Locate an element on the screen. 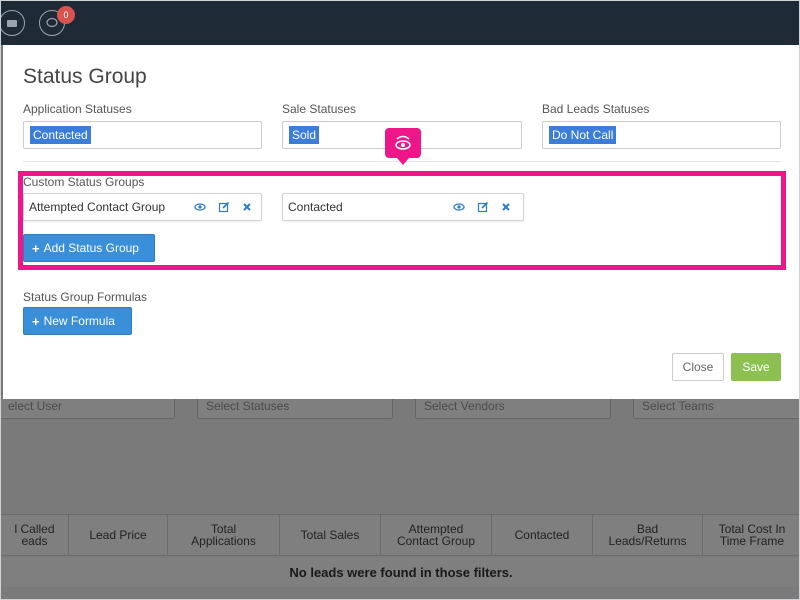 The width and height of the screenshot is (800, 600). new-formula-button: + New Formula is located at coordinates (77, 321).